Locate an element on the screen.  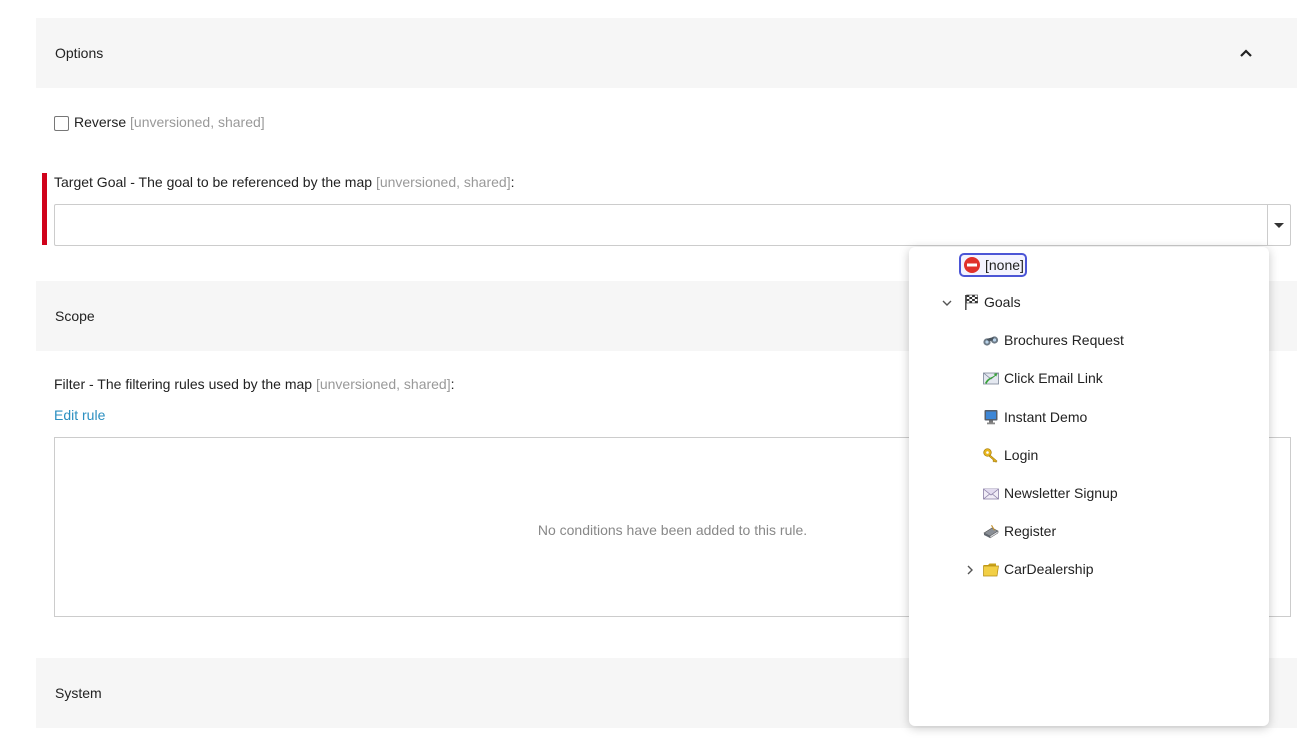
options-section-title: Options is located at coordinates (79, 53).